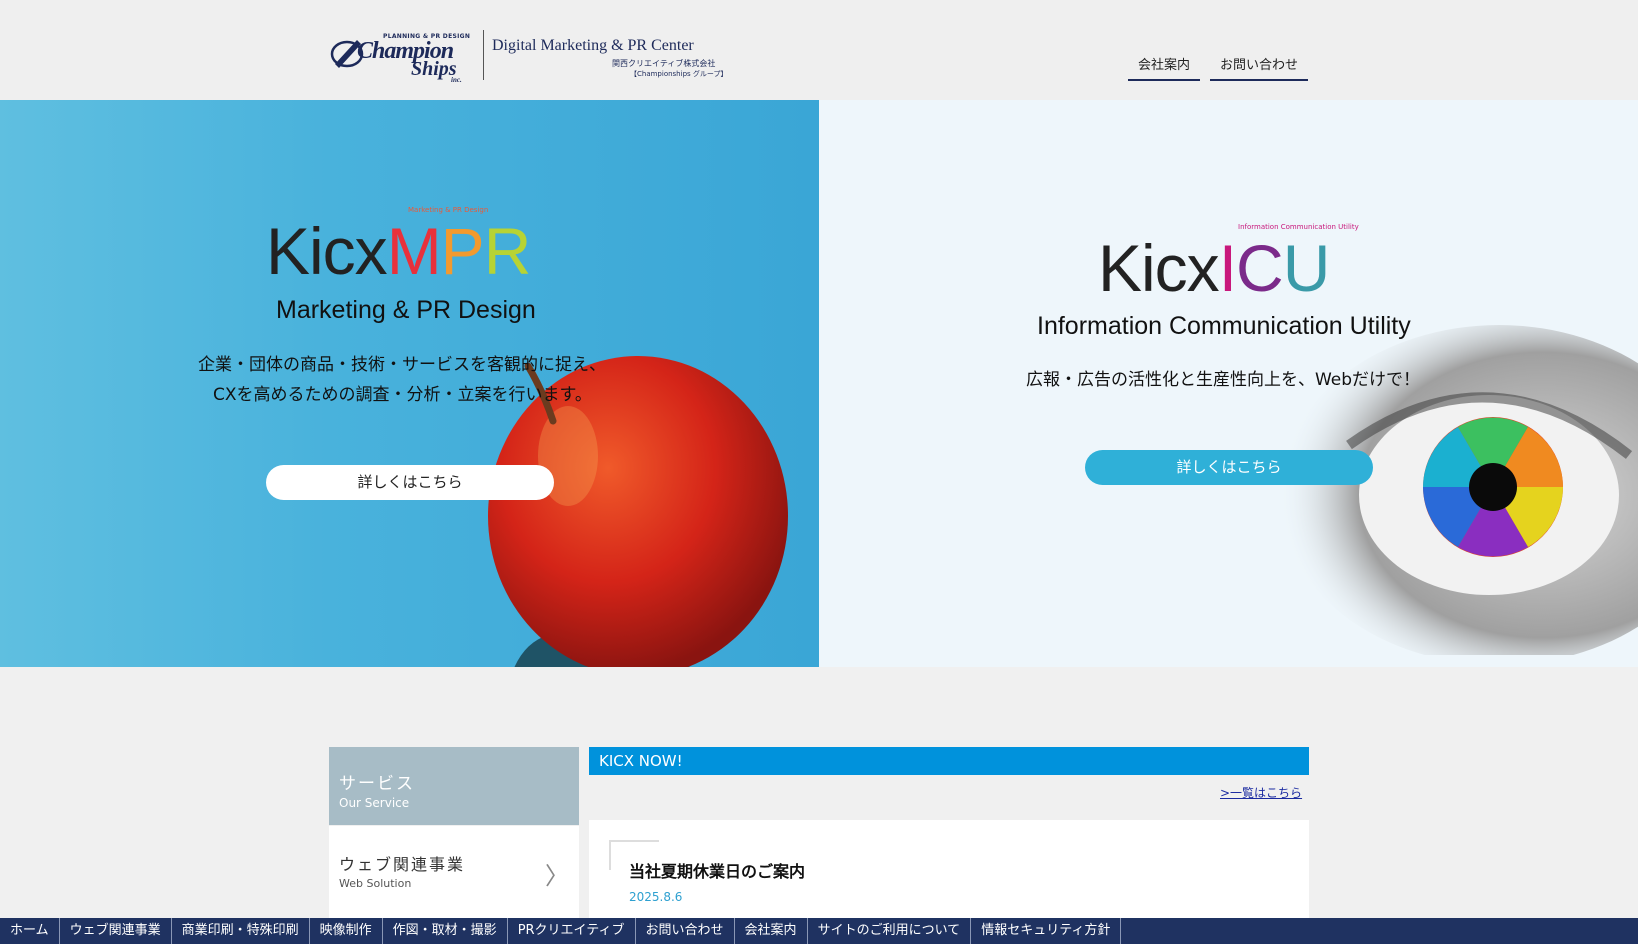  I want to click on icu-brand-letter: I, so click(1227, 268).